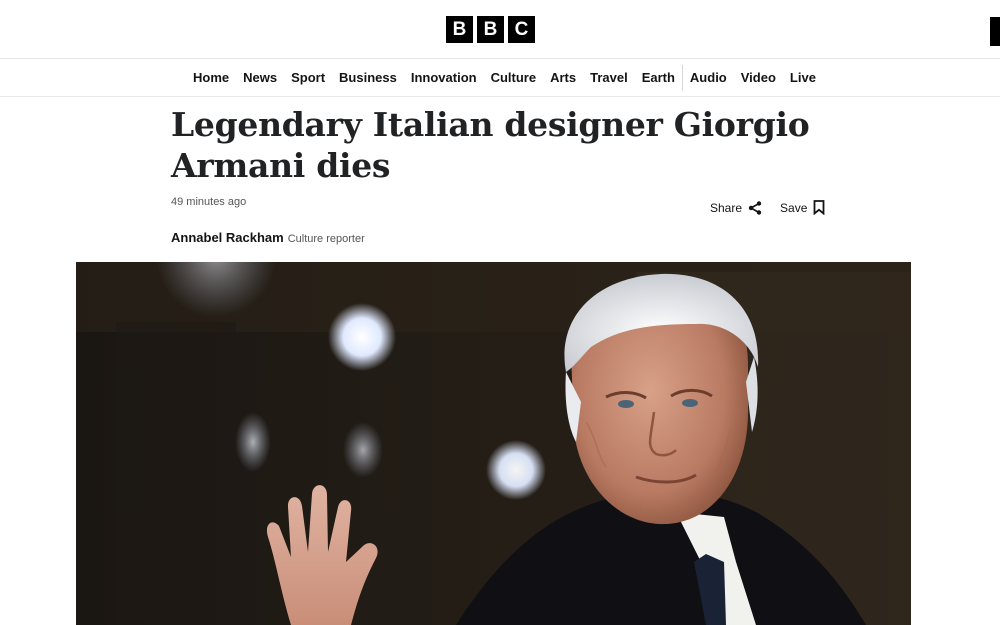 This screenshot has width=1000, height=625. Describe the element at coordinates (803, 78) in the screenshot. I see `nav-item-live: Live` at that location.